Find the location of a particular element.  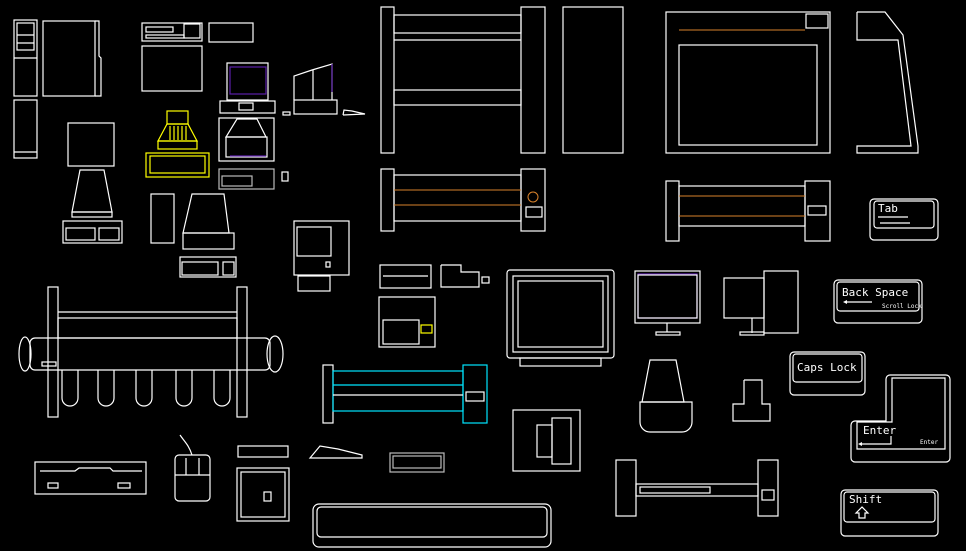

caps-lock-key-label: Caps Lock is located at coordinates (827, 367).